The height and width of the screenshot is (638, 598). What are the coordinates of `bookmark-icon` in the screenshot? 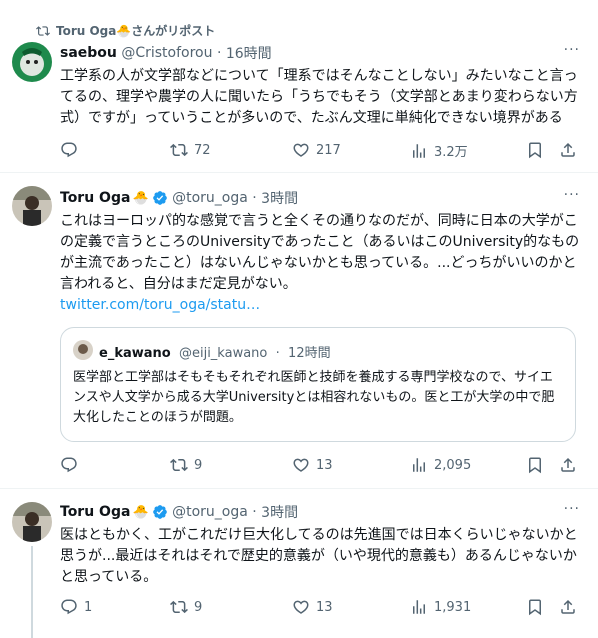 It's located at (535, 607).